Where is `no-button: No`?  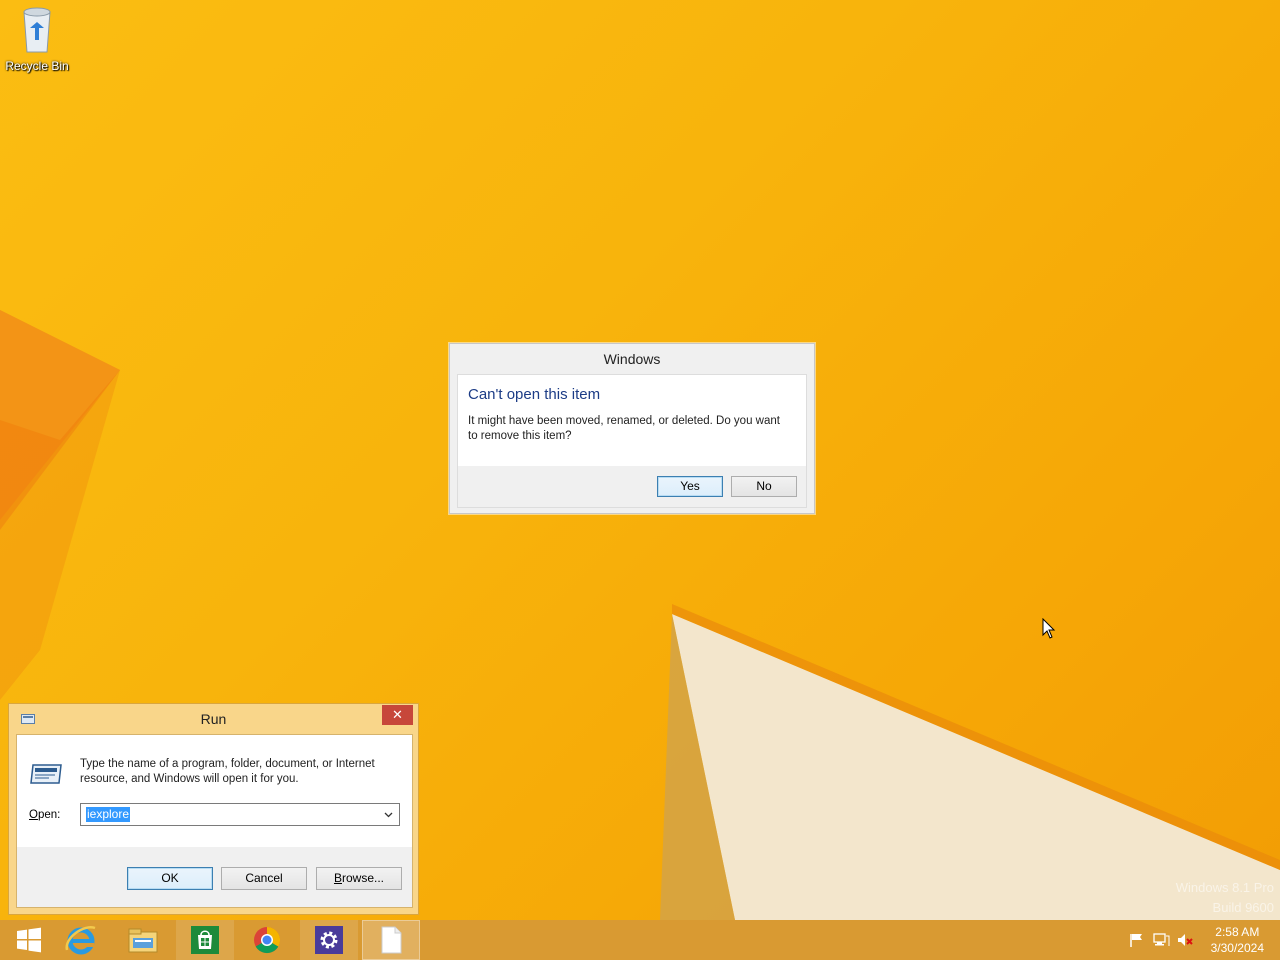
no-button: No is located at coordinates (764, 486).